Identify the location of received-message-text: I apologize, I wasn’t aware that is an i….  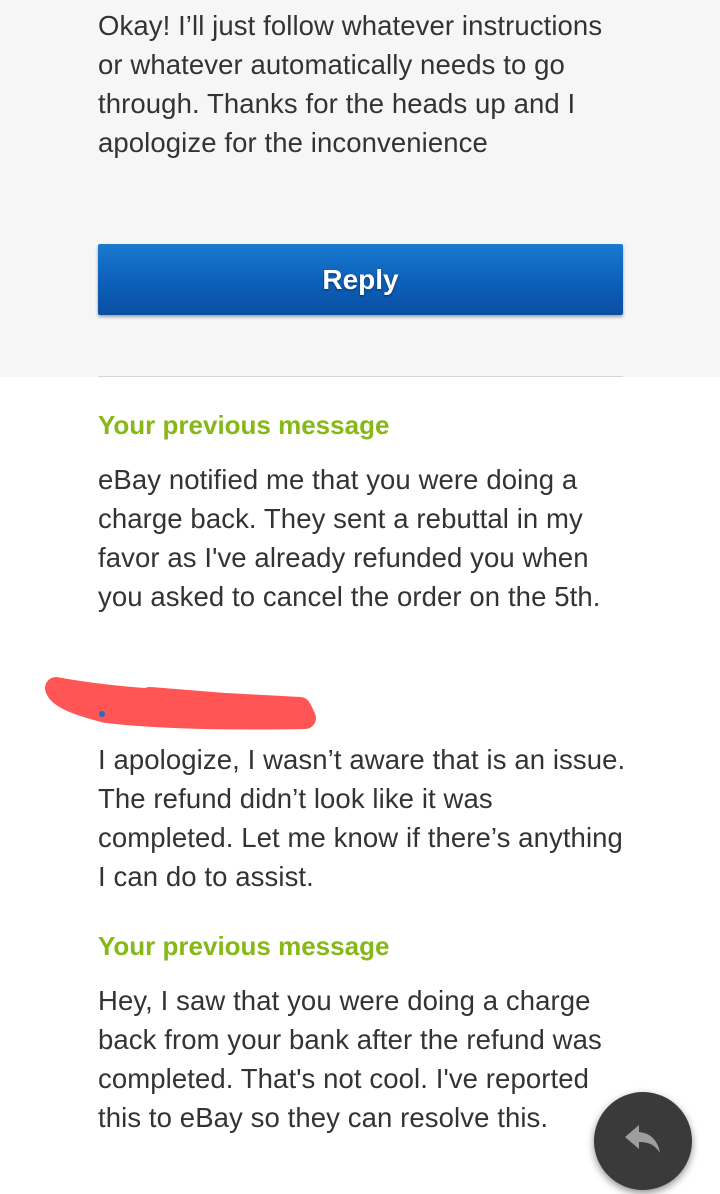
(362, 818).